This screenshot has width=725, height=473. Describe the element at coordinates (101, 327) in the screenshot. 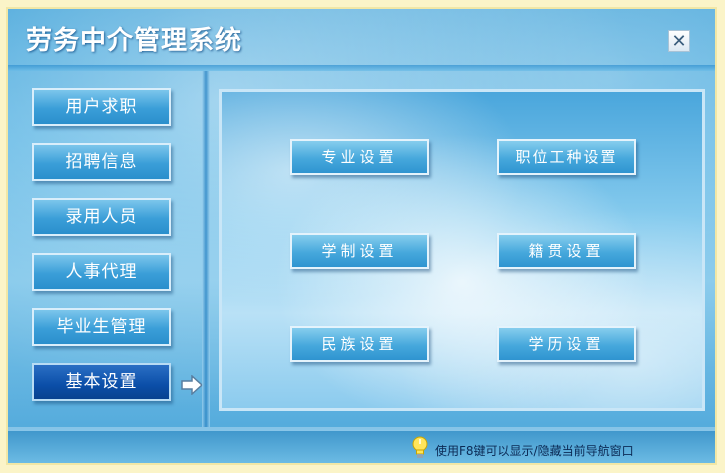

I see `sidebar-item-graduate-management: 毕业生管理` at that location.